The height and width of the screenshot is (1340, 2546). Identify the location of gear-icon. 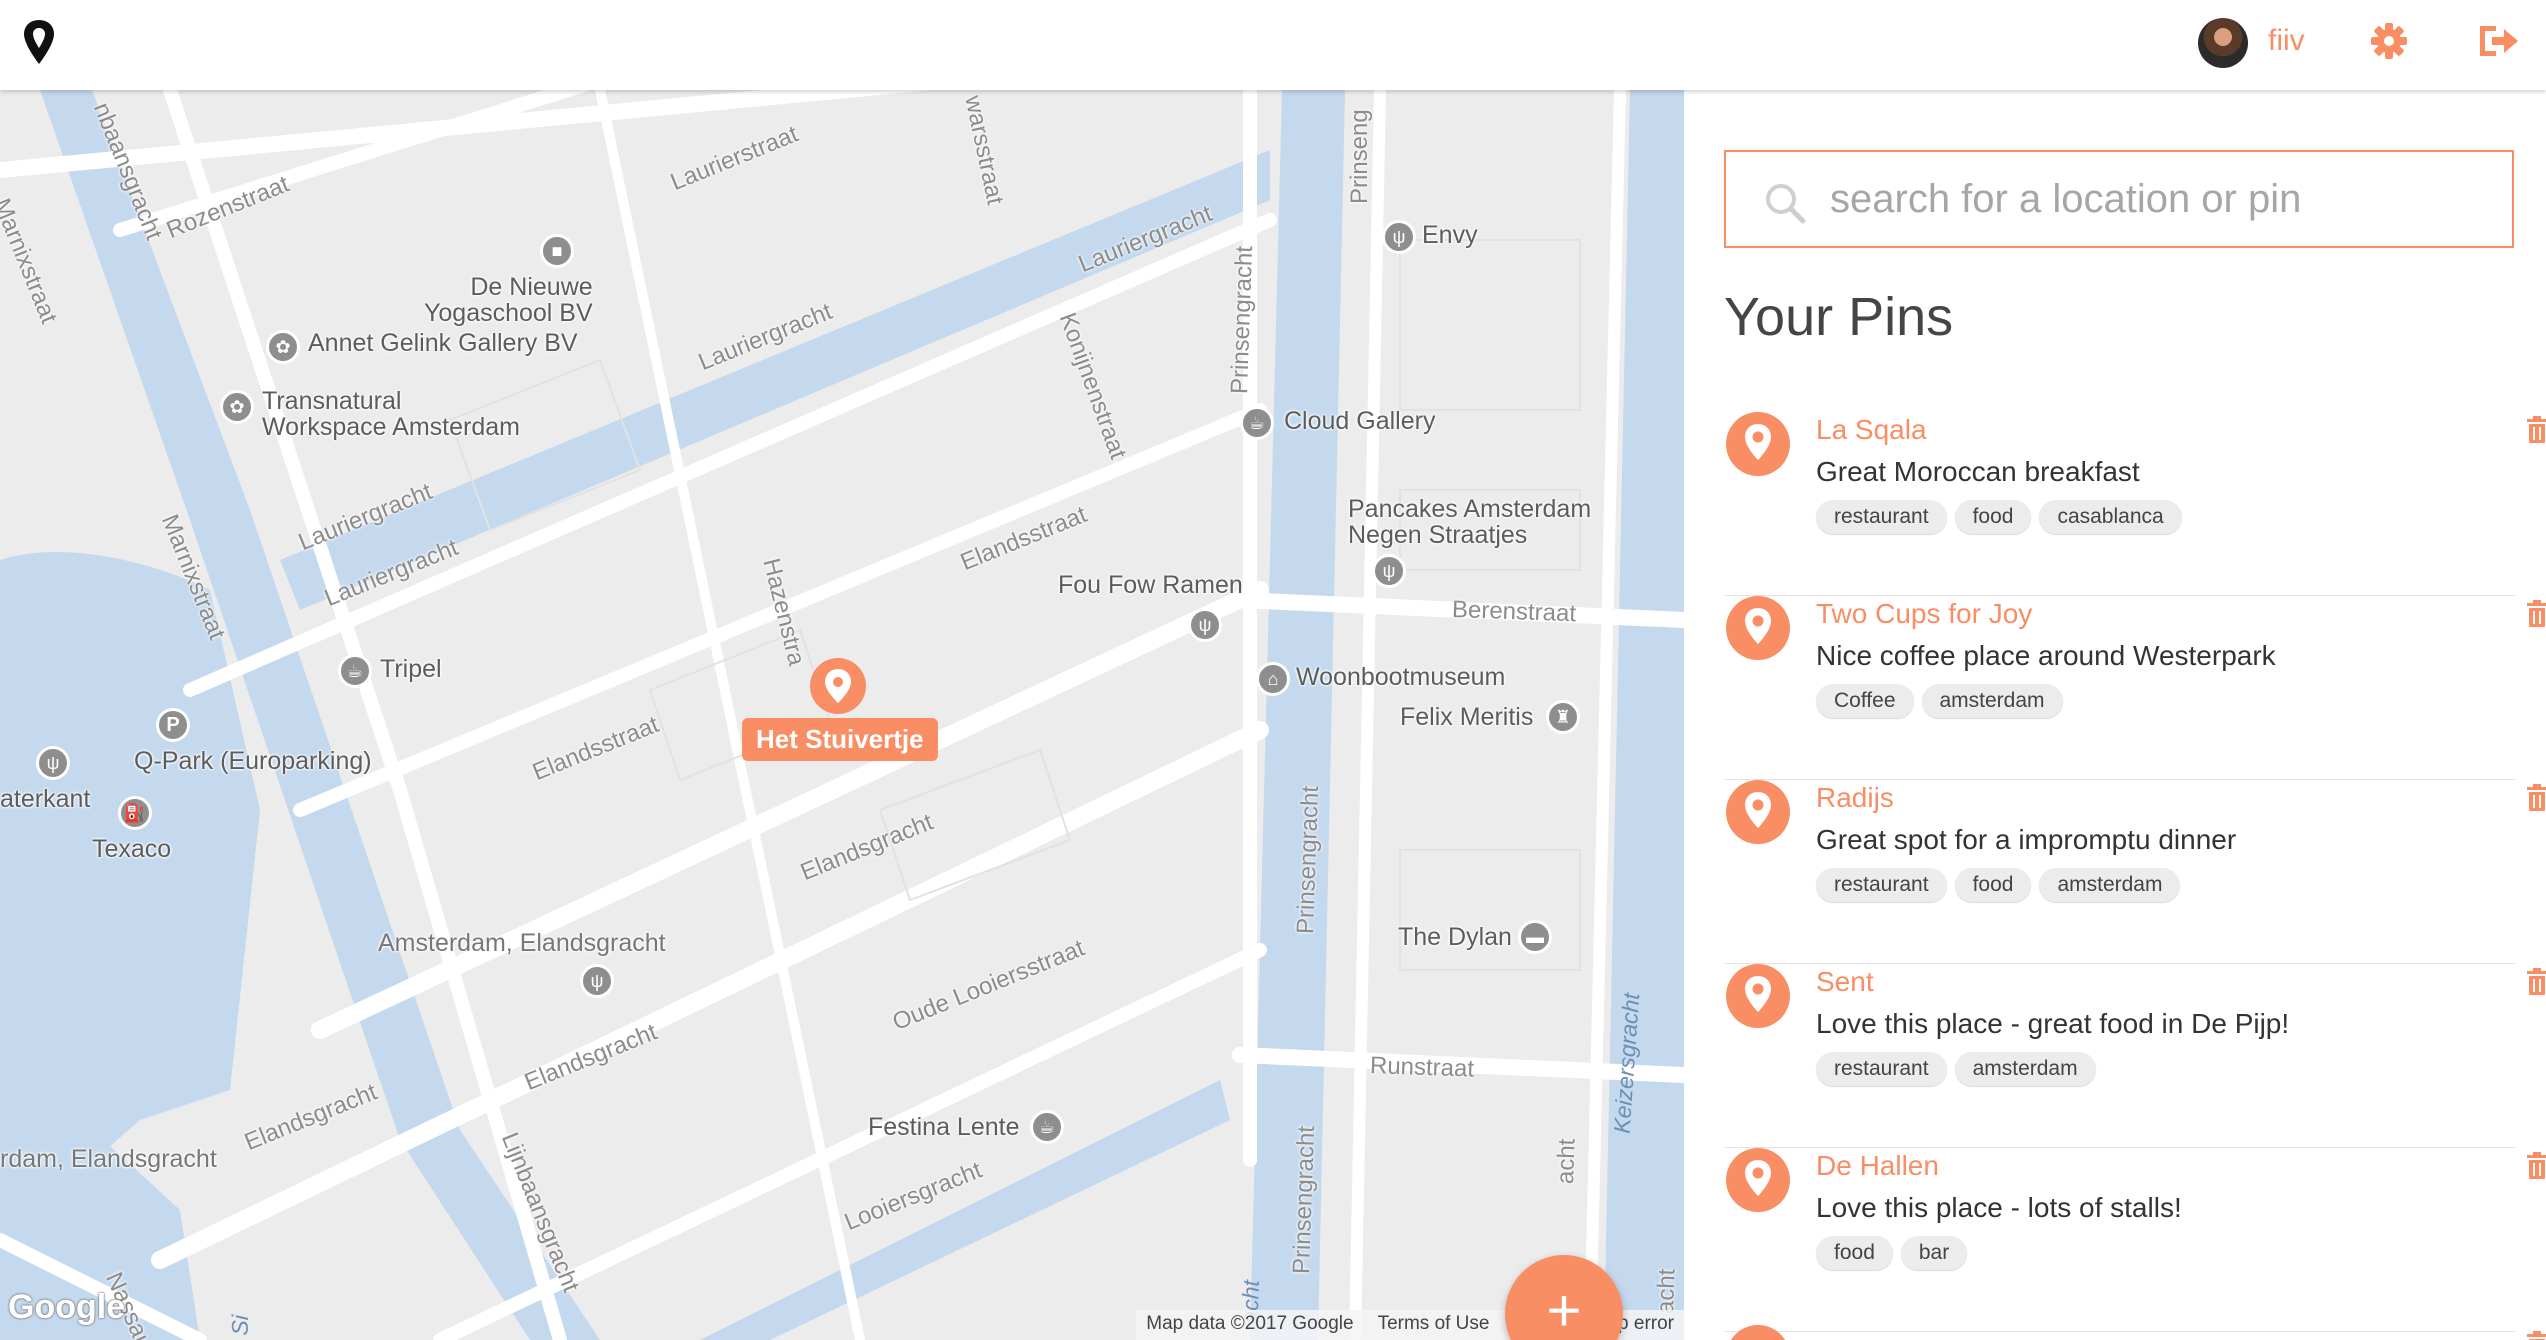
(2389, 41).